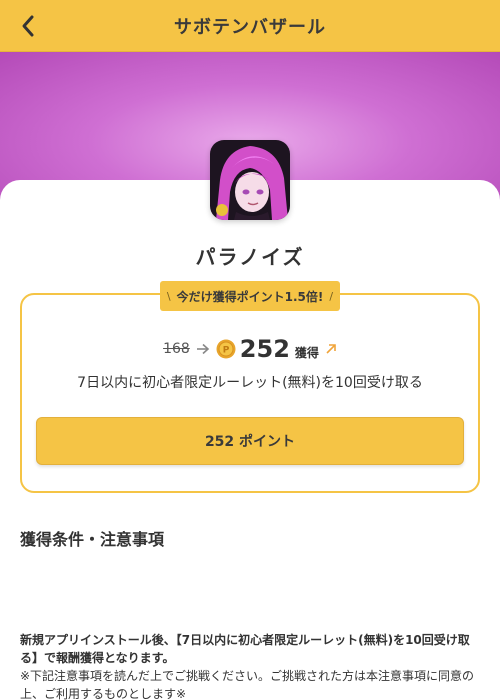  Describe the element at coordinates (250, 383) in the screenshot. I see `reward-condition: 7日以内に初心者限定ルーレット(無料)を10回受け取る` at that location.